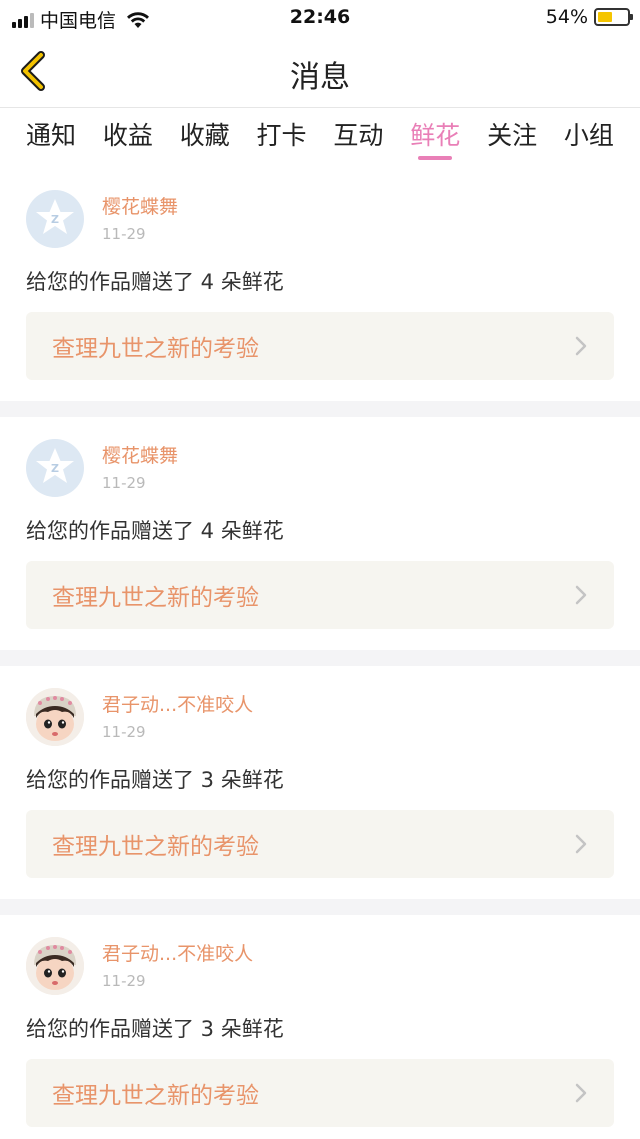 This screenshot has height=1139, width=640. I want to click on tab-bar: 通知 收益 收藏 打卡 互动 鲜花 关注 小组, so click(320, 138).